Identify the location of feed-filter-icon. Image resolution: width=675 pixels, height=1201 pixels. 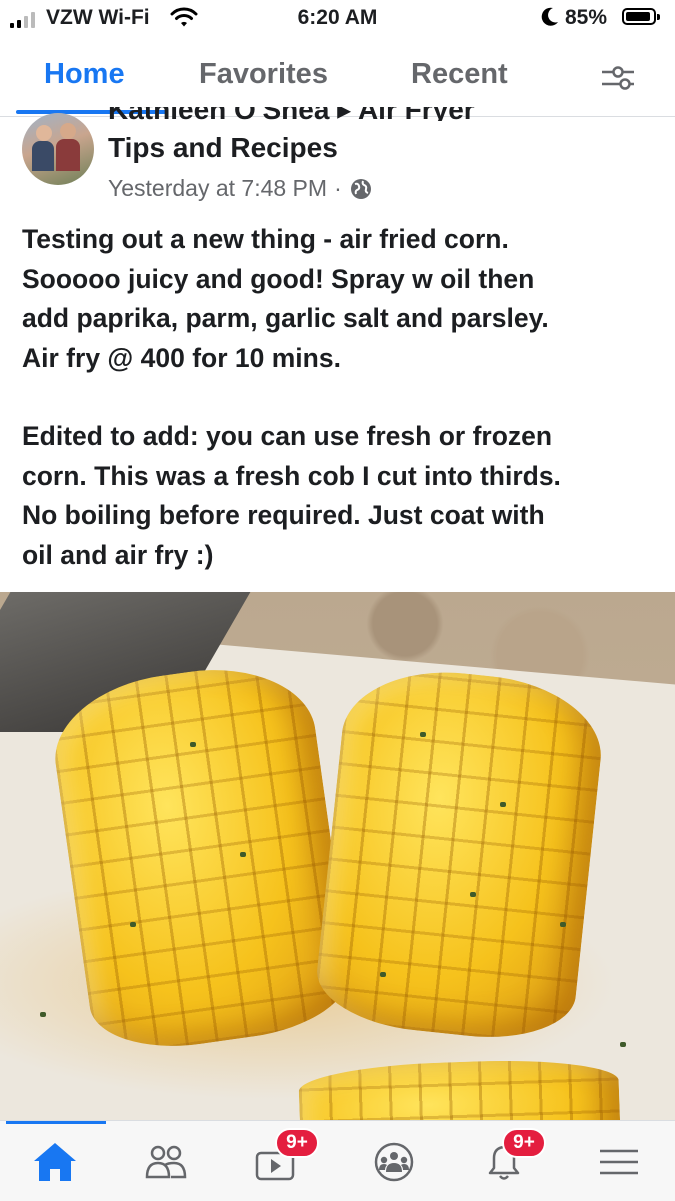
(618, 78).